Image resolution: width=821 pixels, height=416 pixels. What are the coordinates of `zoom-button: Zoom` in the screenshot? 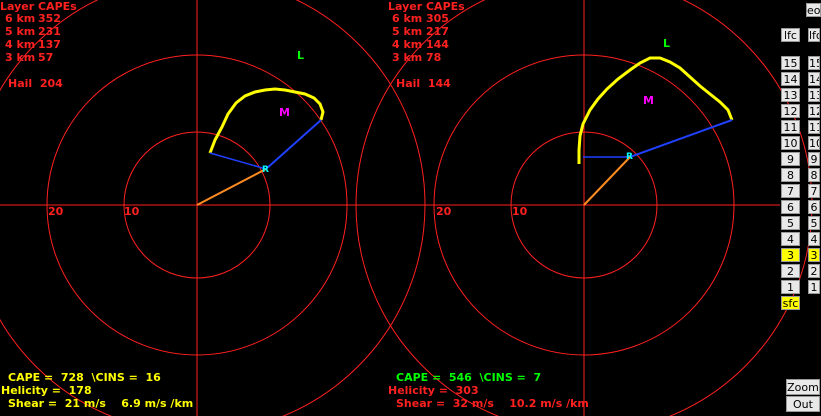 It's located at (803, 387).